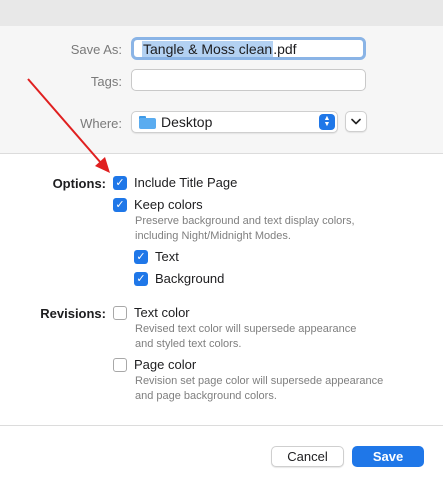 Image resolution: width=443 pixels, height=486 pixels. Describe the element at coordinates (120, 182) in the screenshot. I see `include-title-page-checkbox: ✓` at that location.